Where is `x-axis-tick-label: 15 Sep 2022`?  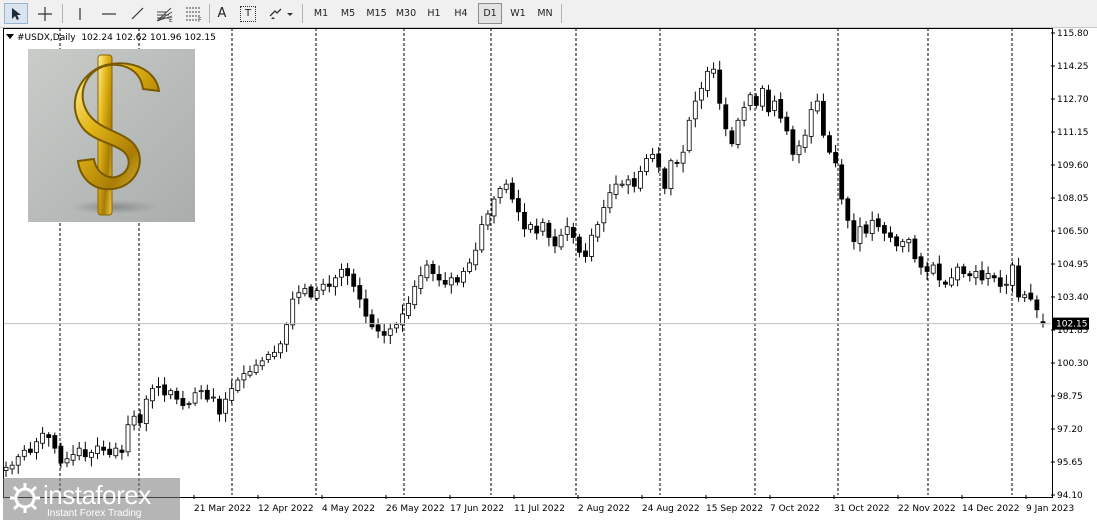
x-axis-tick-label: 15 Sep 2022 is located at coordinates (734, 509).